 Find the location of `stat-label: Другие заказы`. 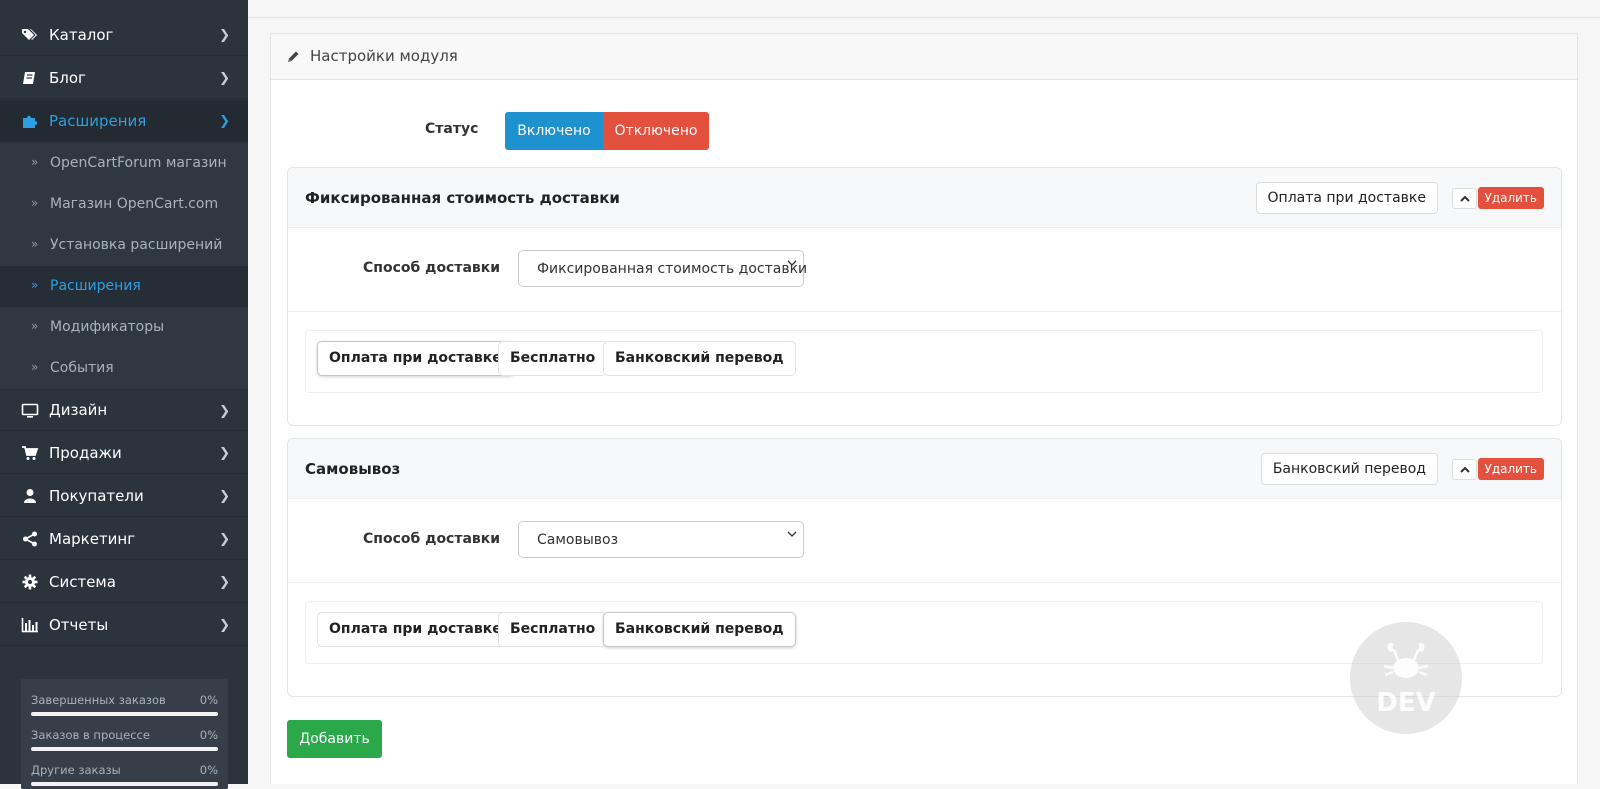

stat-label: Другие заказы is located at coordinates (76, 770).